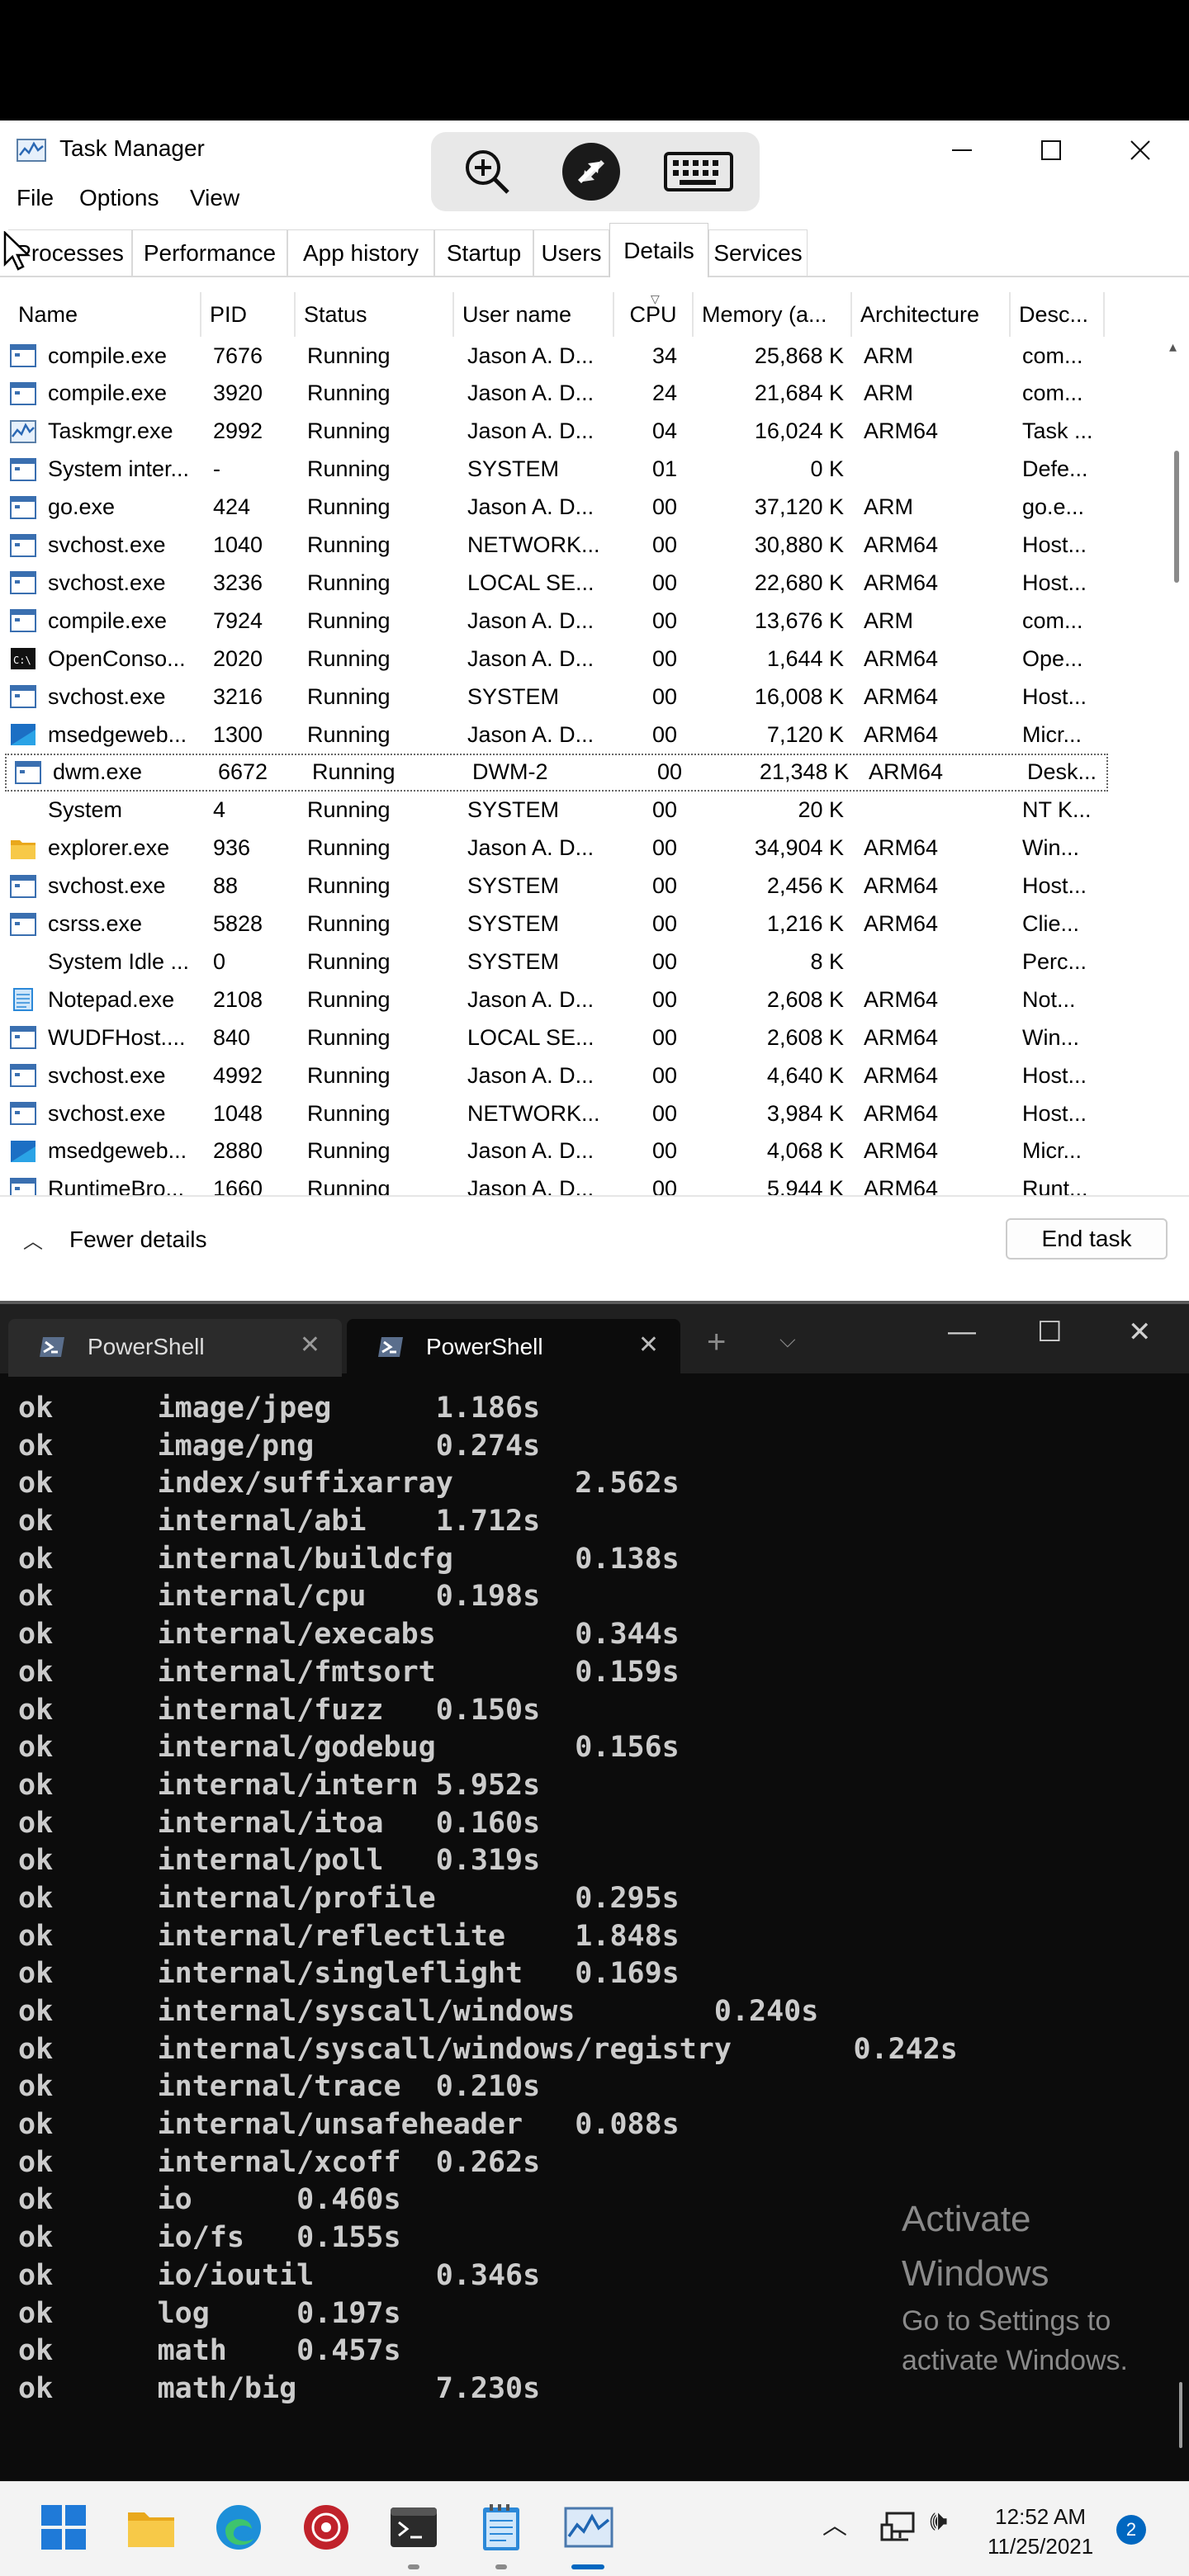 The height and width of the screenshot is (2576, 1189). I want to click on notification-count-badge: 2, so click(1131, 2530).